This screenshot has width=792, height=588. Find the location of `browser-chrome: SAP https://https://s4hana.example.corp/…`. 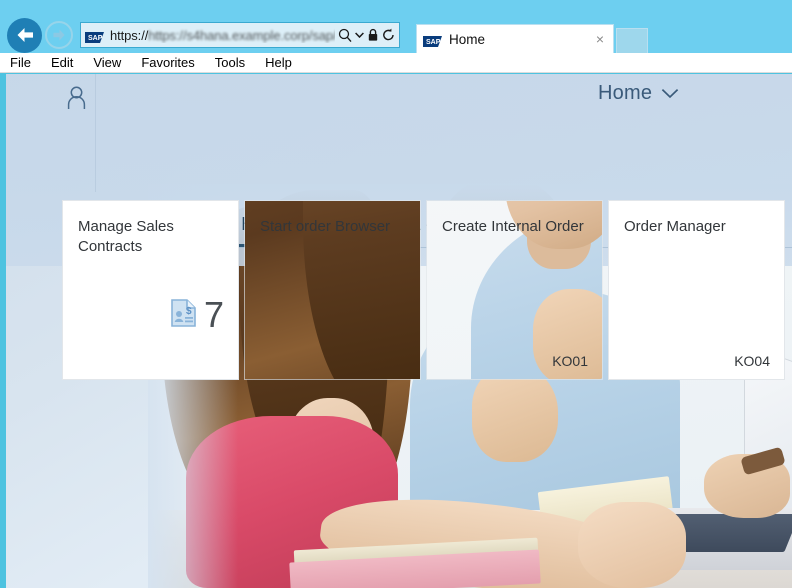

browser-chrome: SAP https://https://s4hana.example.corp/… is located at coordinates (396, 26).